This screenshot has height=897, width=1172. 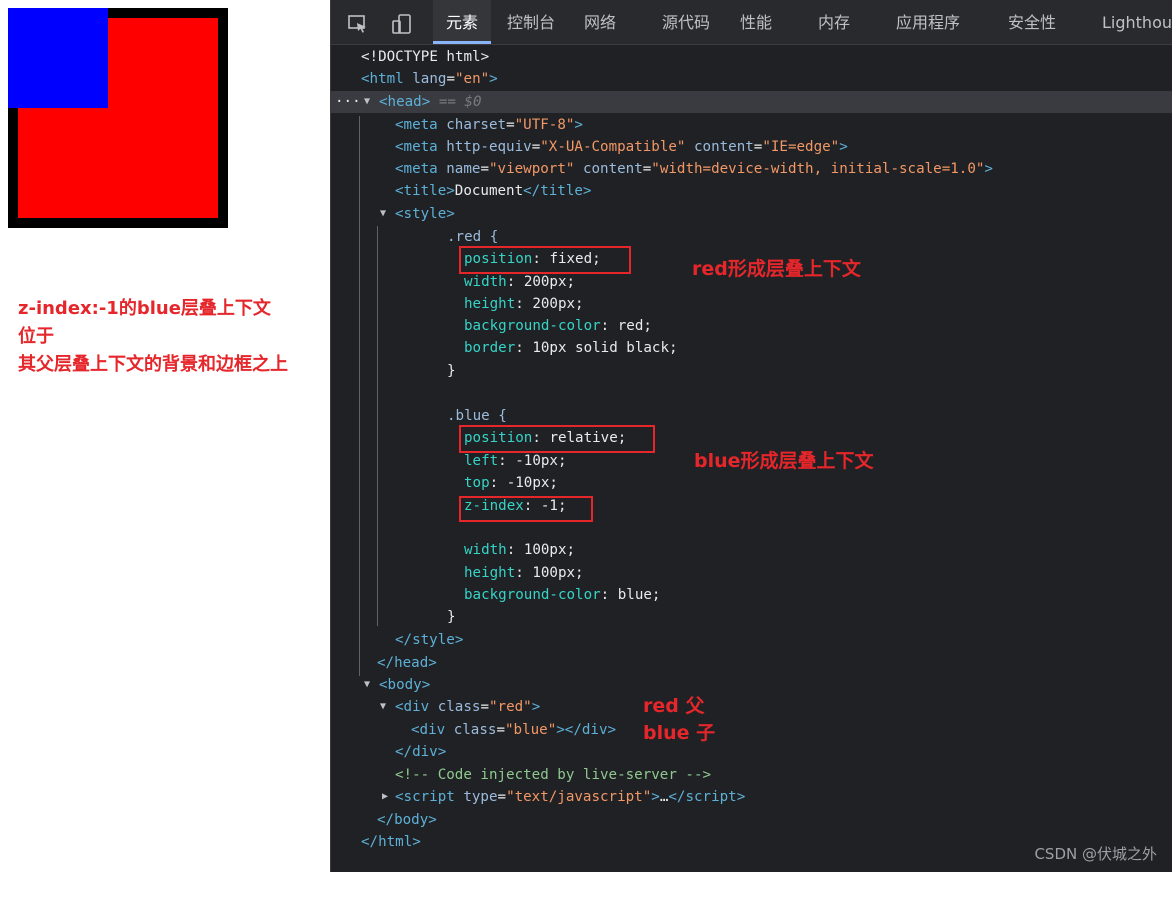 I want to click on css-blue-zindex: z-index: -1;, so click(x=515, y=506).